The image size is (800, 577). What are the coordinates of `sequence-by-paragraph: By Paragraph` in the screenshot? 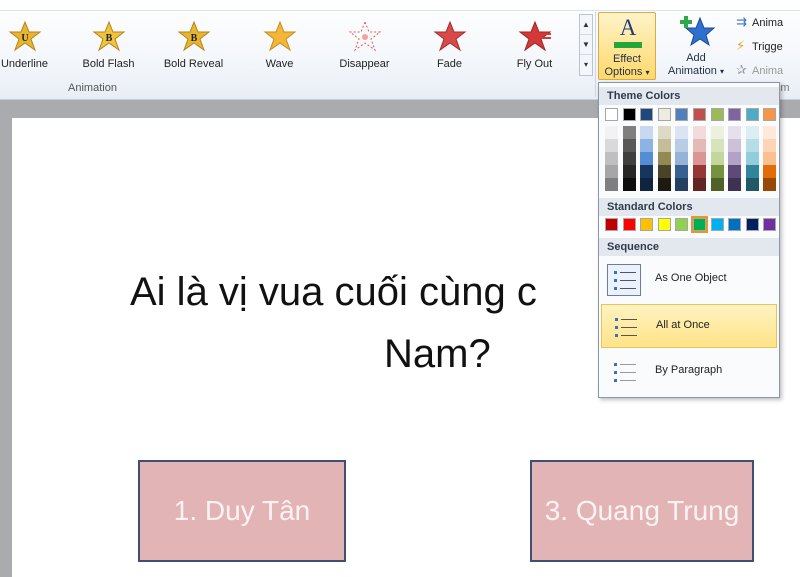 It's located at (689, 372).